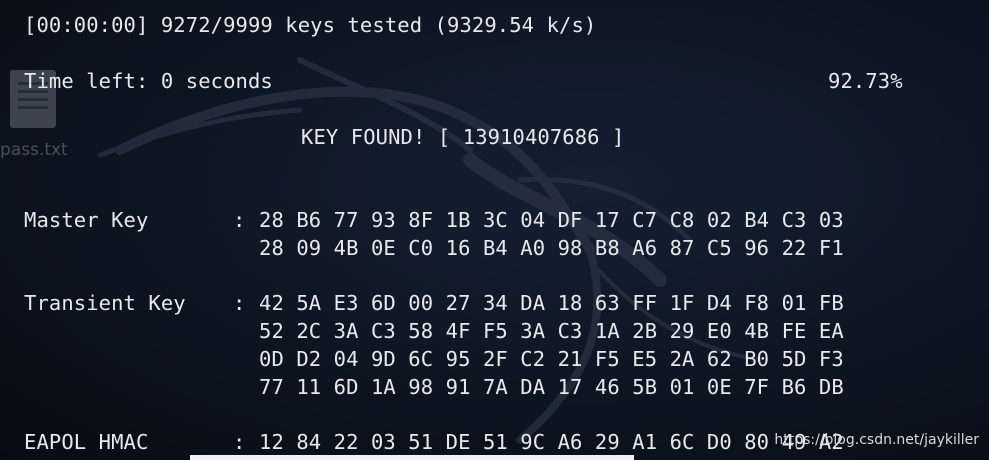 The width and height of the screenshot is (989, 460). What do you see at coordinates (34, 150) in the screenshot?
I see `desktop-file-label: pass.txt` at bounding box center [34, 150].